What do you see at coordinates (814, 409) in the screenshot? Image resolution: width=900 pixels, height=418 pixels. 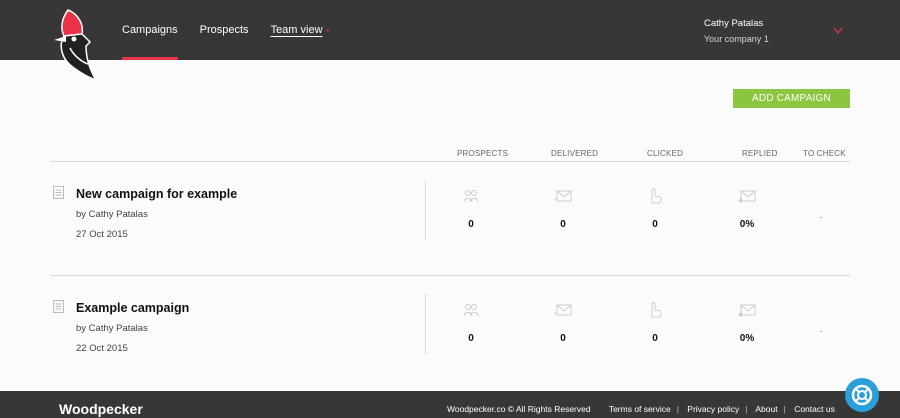 I see `footer-link-contact: Contact us` at bounding box center [814, 409].